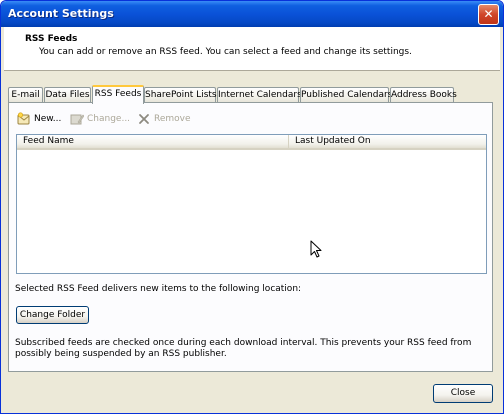  What do you see at coordinates (24, 119) in the screenshot?
I see `new-feed-icon` at bounding box center [24, 119].